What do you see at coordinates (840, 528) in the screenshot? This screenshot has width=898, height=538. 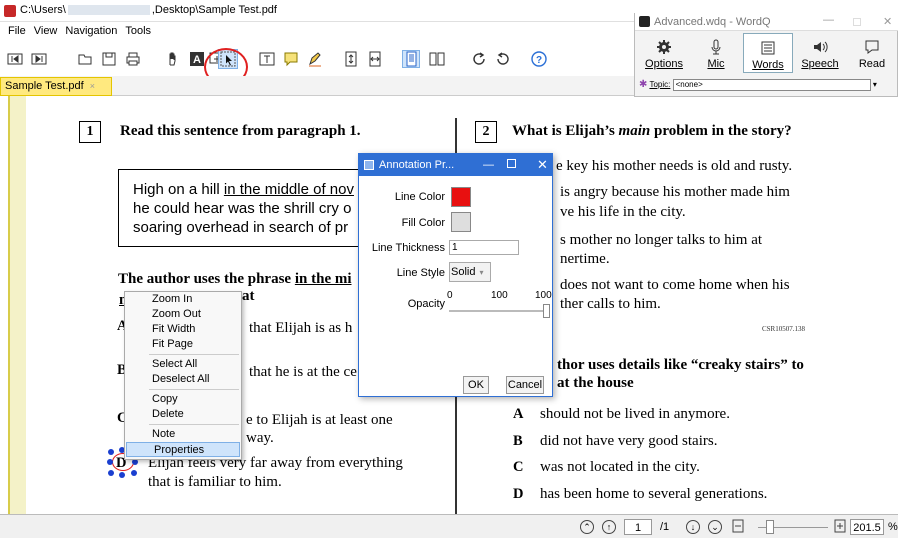 I see `zoom-in-icon` at bounding box center [840, 528].